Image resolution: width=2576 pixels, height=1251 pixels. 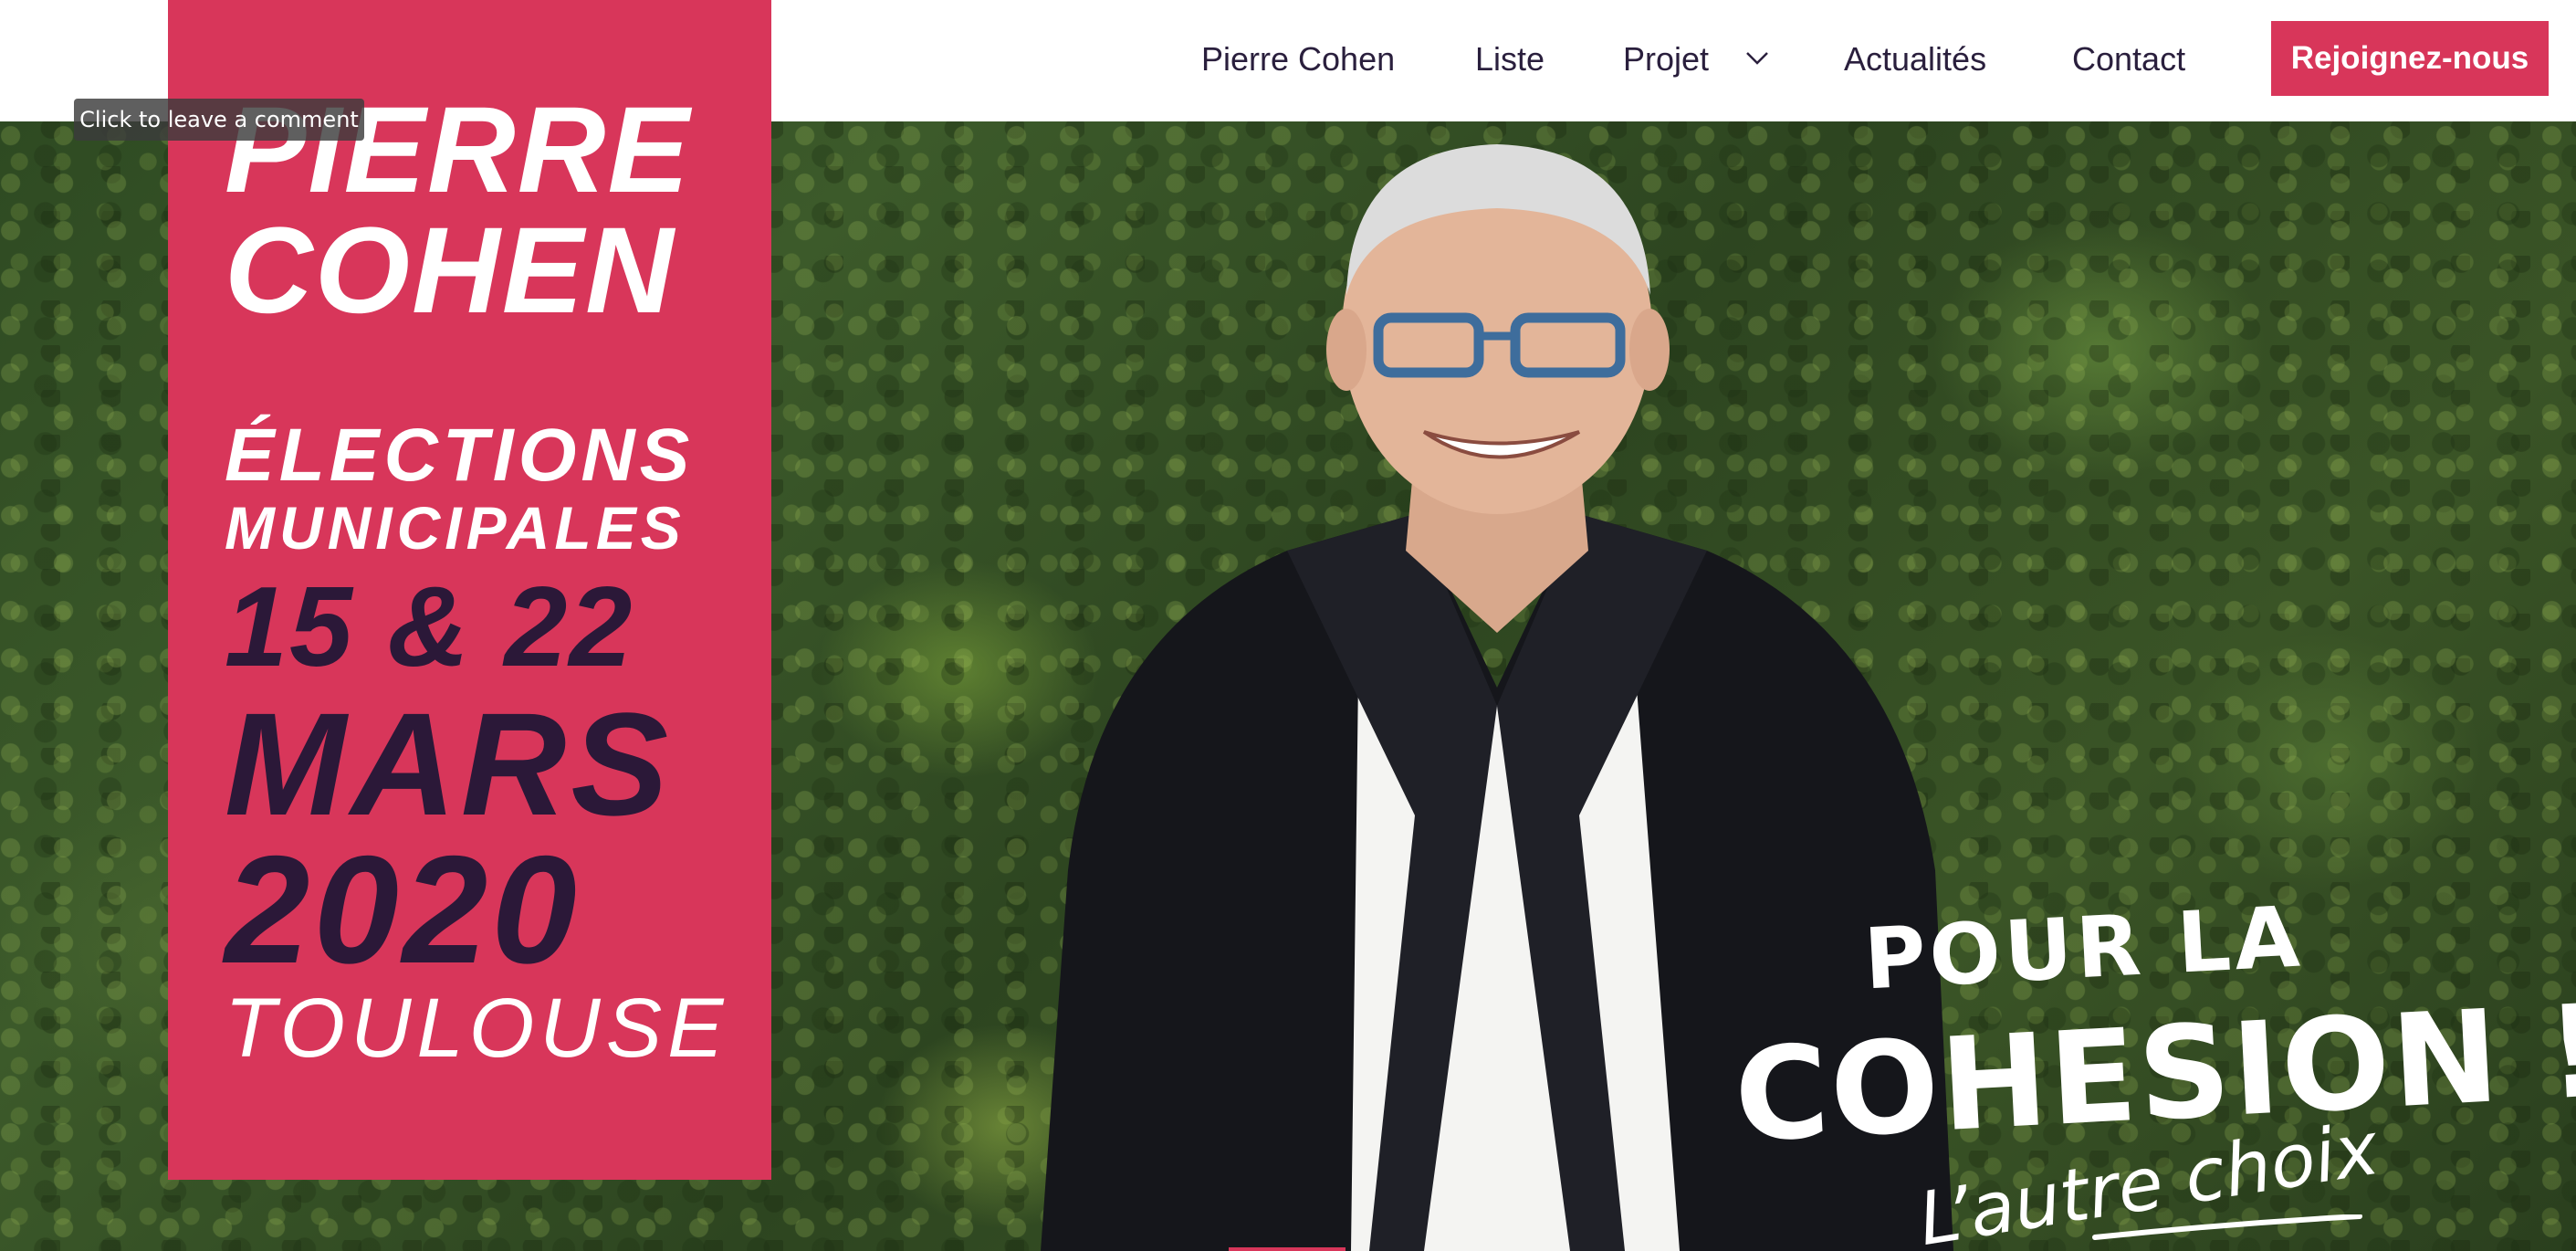 What do you see at coordinates (1510, 59) in the screenshot?
I see `nav-liste: Liste` at bounding box center [1510, 59].